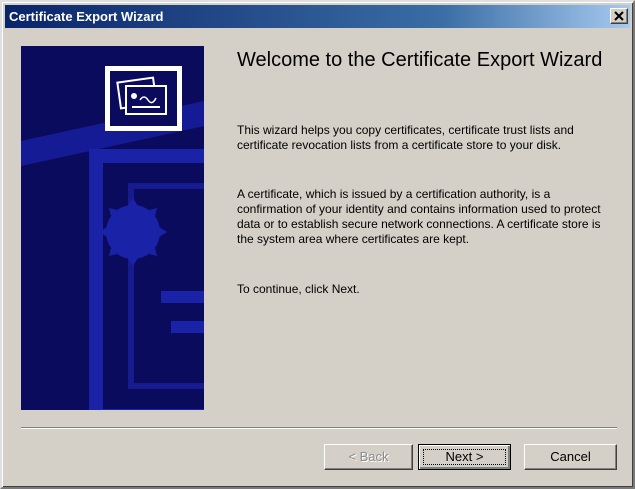 This screenshot has height=489, width=635. I want to click on window-title: Certificate Export Wizard, so click(86, 16).